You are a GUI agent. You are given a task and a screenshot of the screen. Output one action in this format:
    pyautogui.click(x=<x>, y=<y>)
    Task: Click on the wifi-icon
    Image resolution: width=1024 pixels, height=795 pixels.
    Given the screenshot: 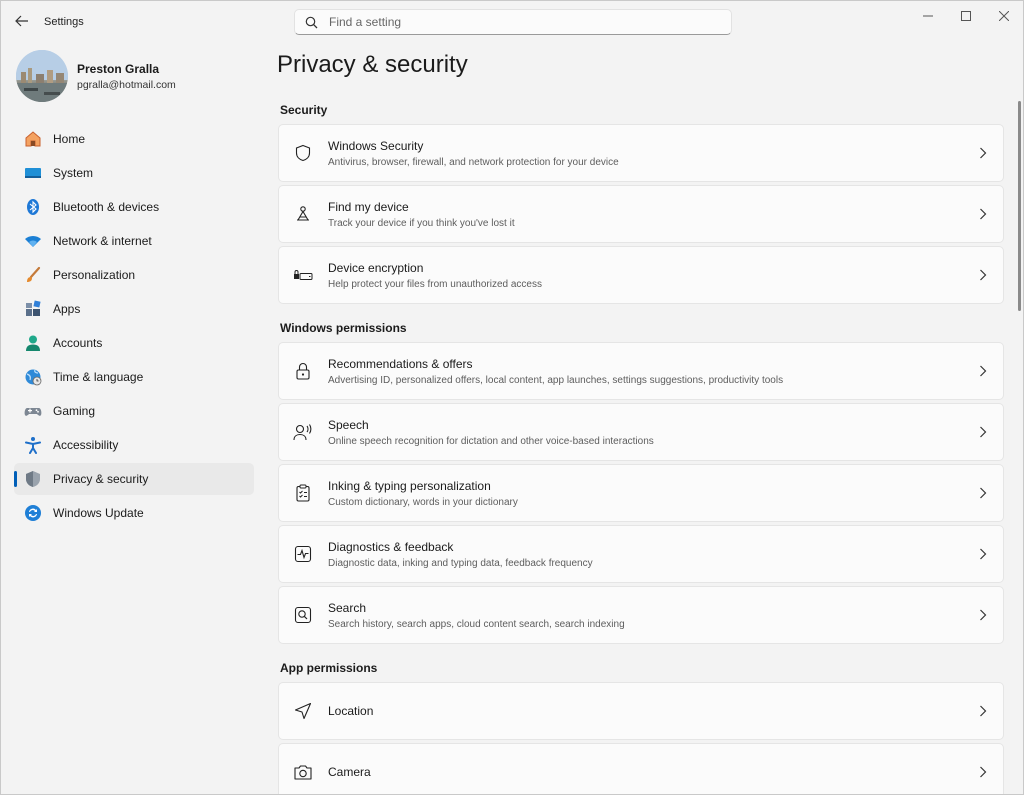 What is the action you would take?
    pyautogui.click(x=33, y=241)
    